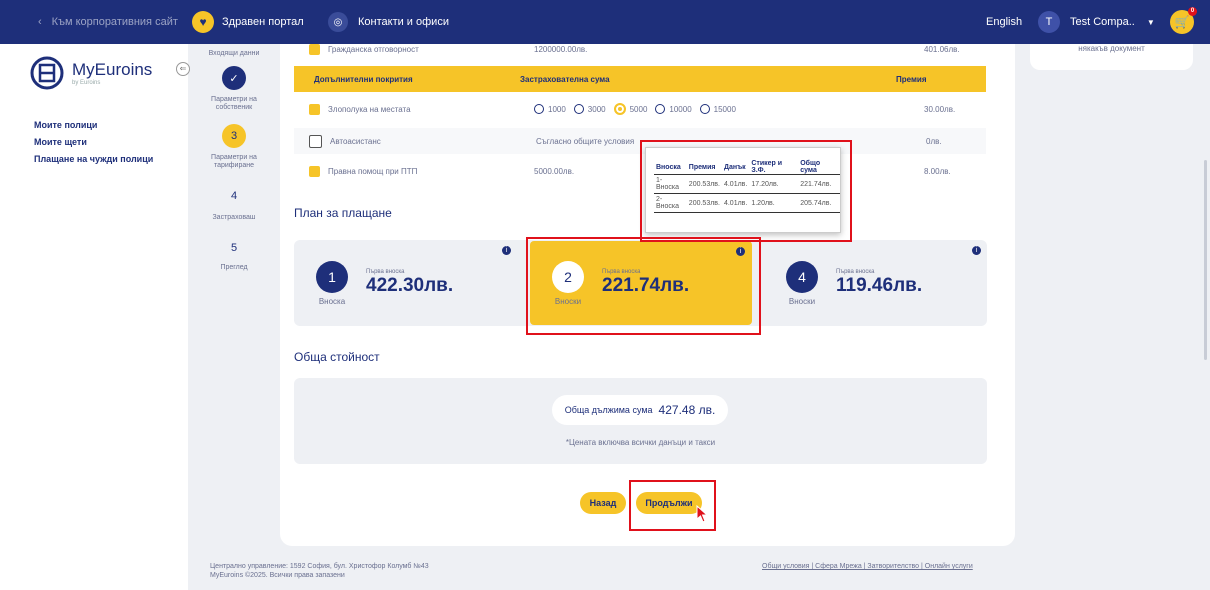 The image size is (1210, 590). I want to click on cart-badge: 0, so click(1192, 11).